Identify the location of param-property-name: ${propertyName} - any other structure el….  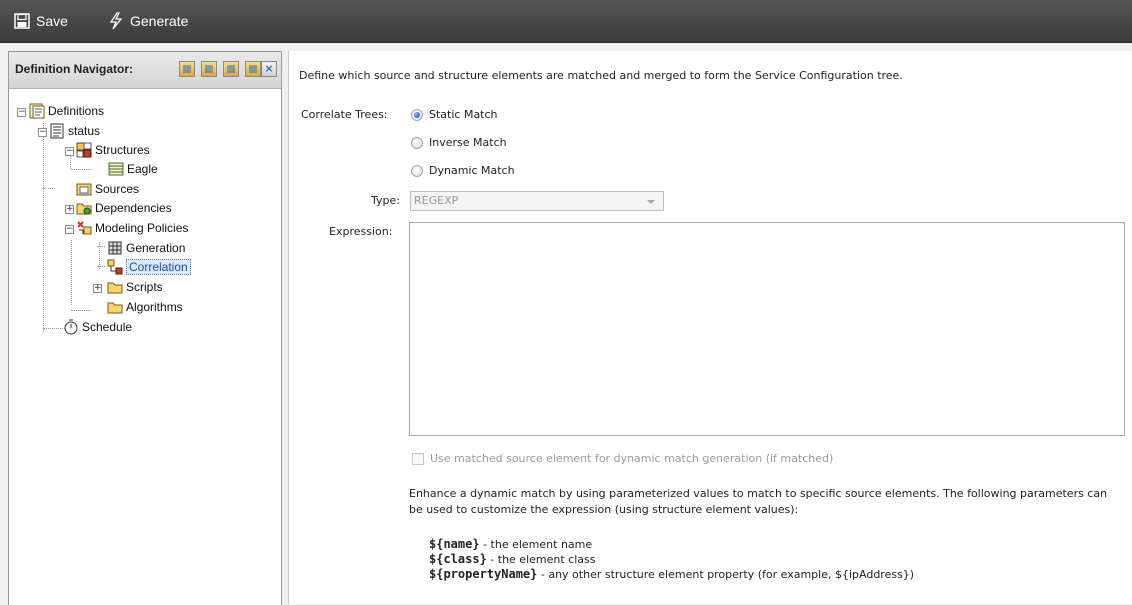
(671, 574).